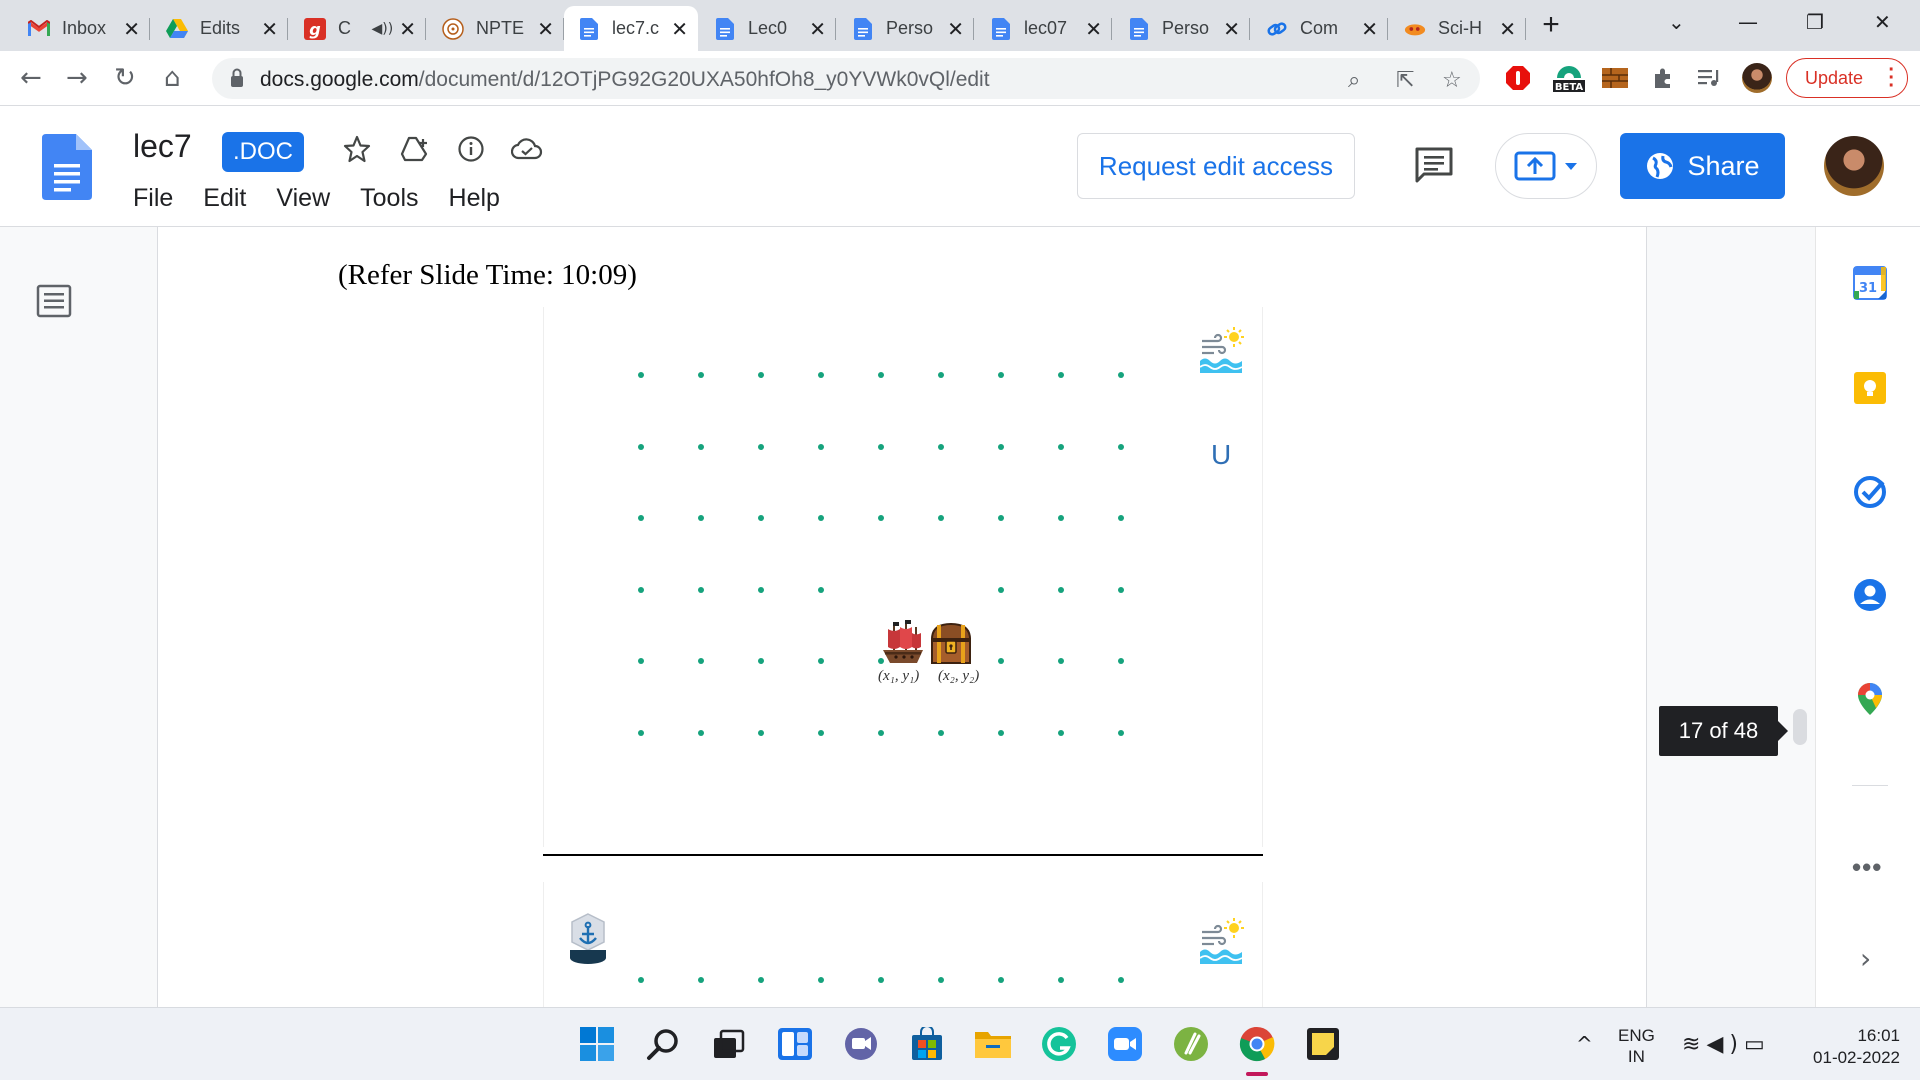  Describe the element at coordinates (1320, 28) in the screenshot. I see `tab-com: Com ✕` at that location.